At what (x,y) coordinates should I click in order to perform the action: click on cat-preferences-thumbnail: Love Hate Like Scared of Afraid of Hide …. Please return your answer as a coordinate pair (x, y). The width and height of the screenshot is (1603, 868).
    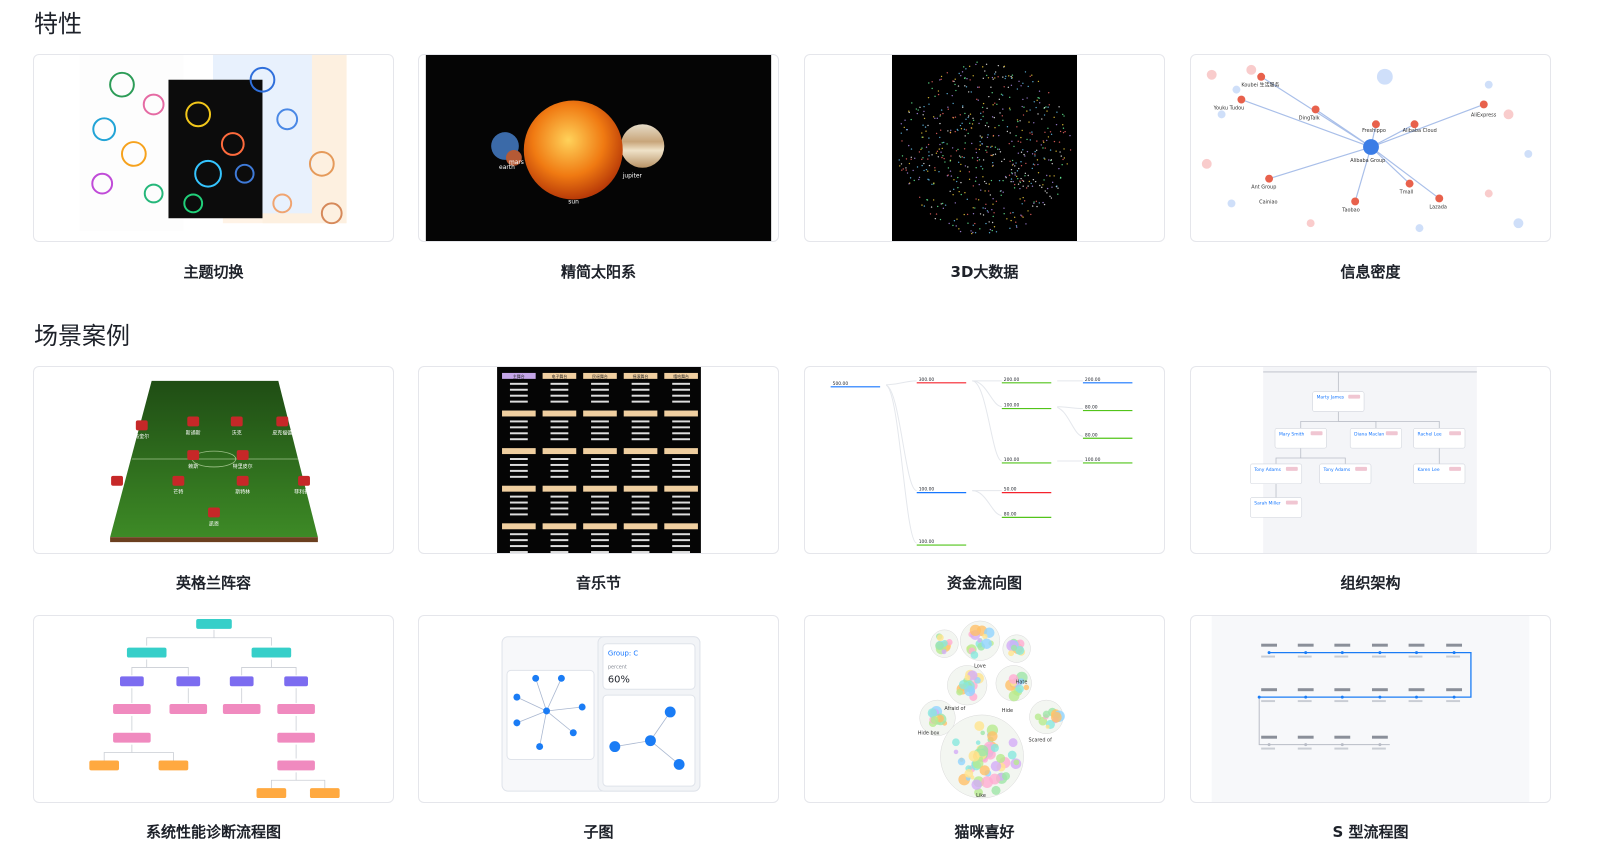
    Looking at the image, I should click on (991, 709).